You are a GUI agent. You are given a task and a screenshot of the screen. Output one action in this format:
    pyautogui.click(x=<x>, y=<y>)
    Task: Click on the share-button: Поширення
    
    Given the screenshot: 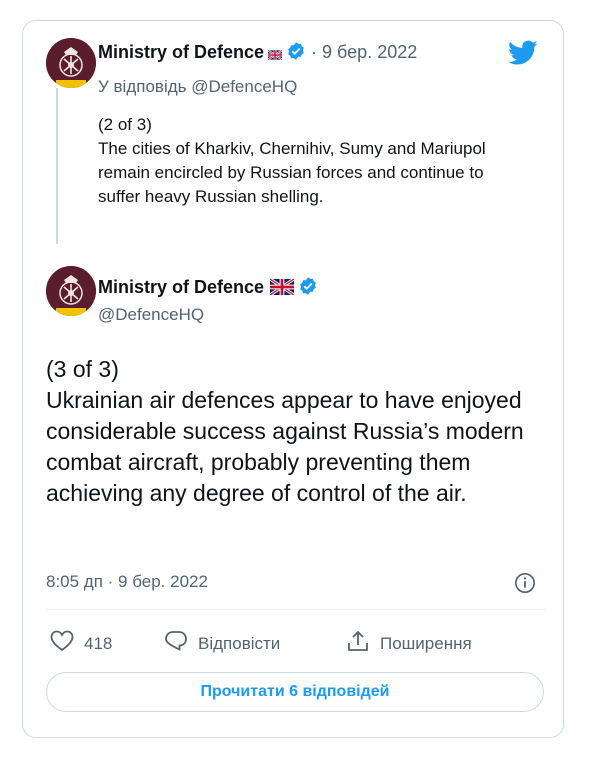 What is the action you would take?
    pyautogui.click(x=409, y=643)
    